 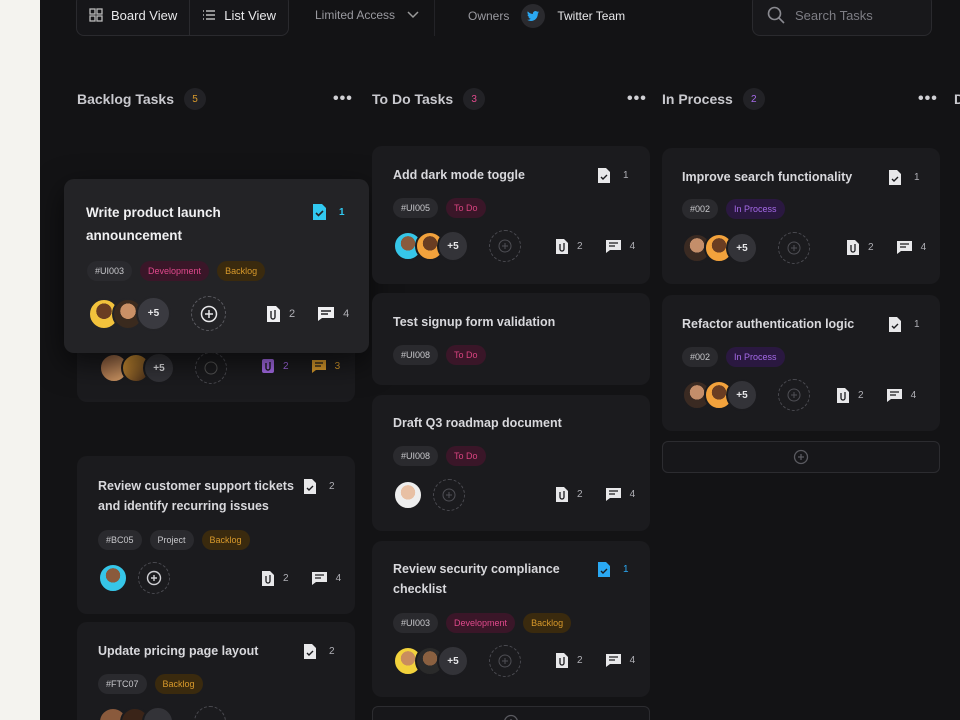 What do you see at coordinates (957, 99) in the screenshot?
I see `column-header-next: D` at bounding box center [957, 99].